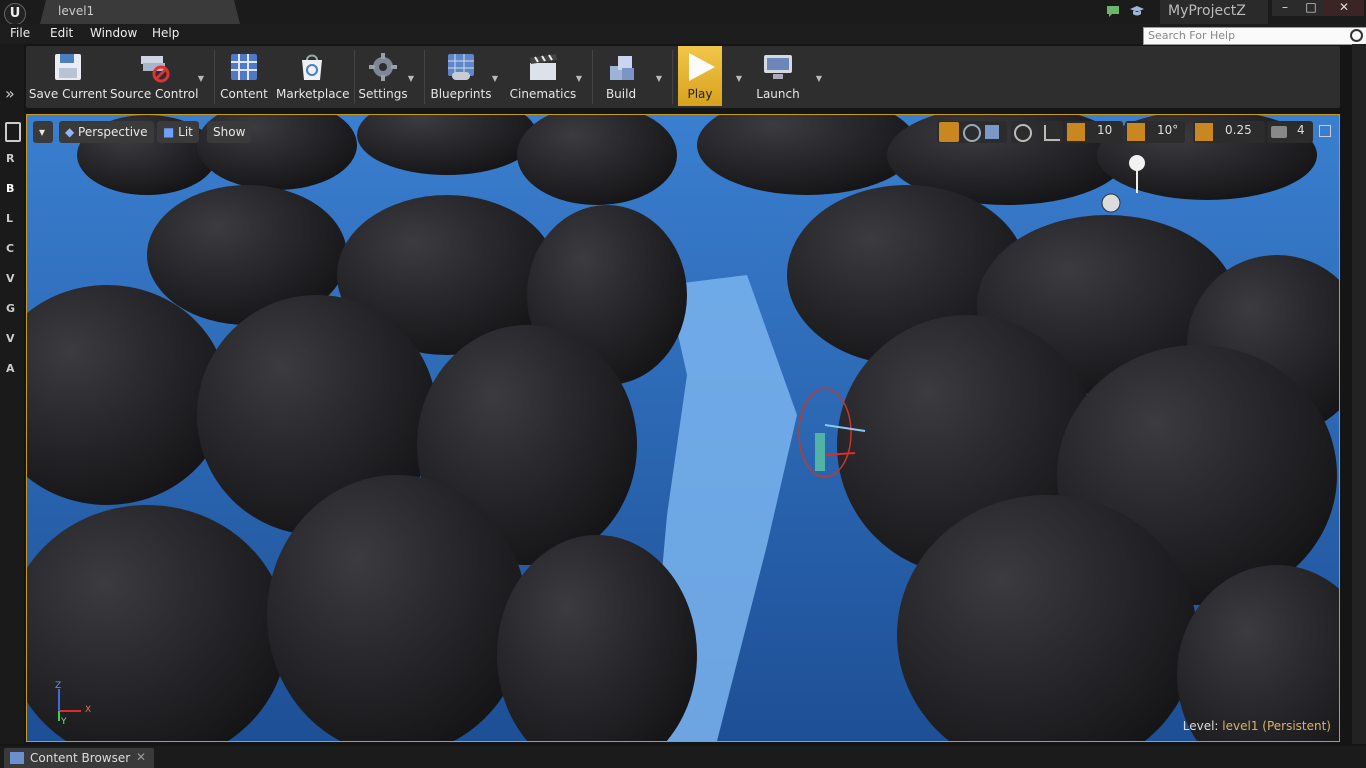 The height and width of the screenshot is (768, 1366). I want to click on launch-label: Launch, so click(778, 94).